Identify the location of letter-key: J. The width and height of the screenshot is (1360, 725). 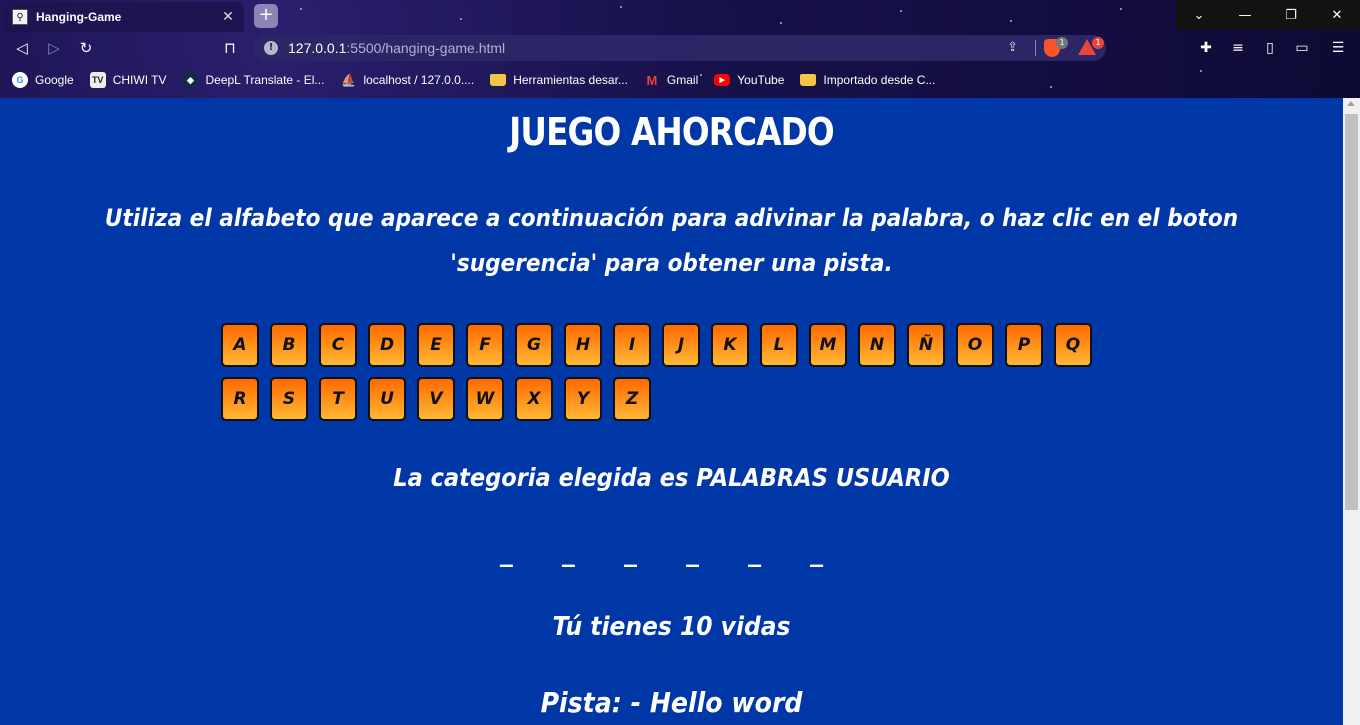
(681, 345).